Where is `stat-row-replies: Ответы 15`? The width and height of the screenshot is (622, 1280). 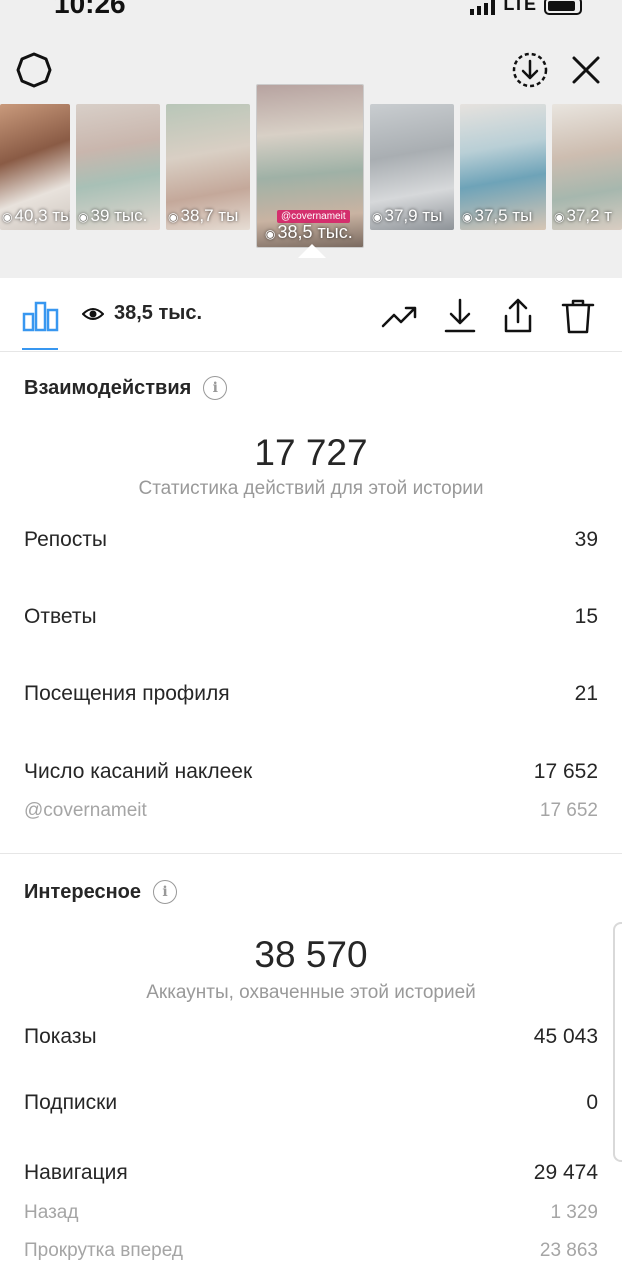 stat-row-replies: Ответы 15 is located at coordinates (311, 616).